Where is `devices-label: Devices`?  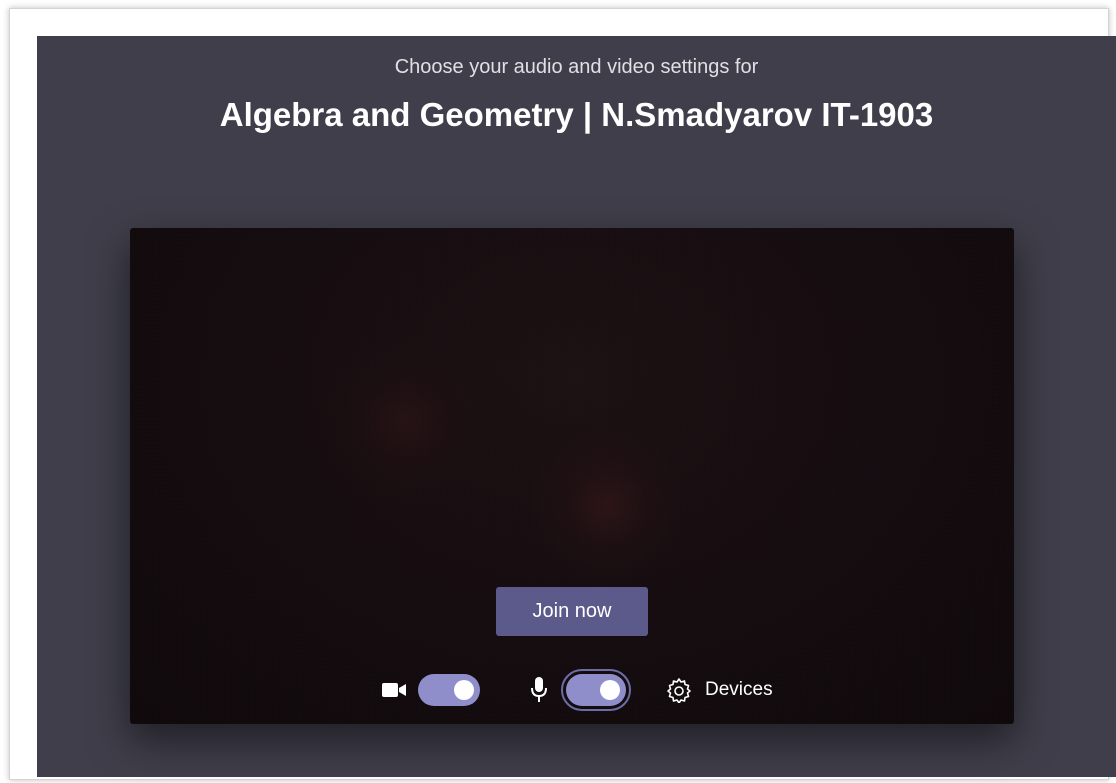
devices-label: Devices is located at coordinates (739, 689).